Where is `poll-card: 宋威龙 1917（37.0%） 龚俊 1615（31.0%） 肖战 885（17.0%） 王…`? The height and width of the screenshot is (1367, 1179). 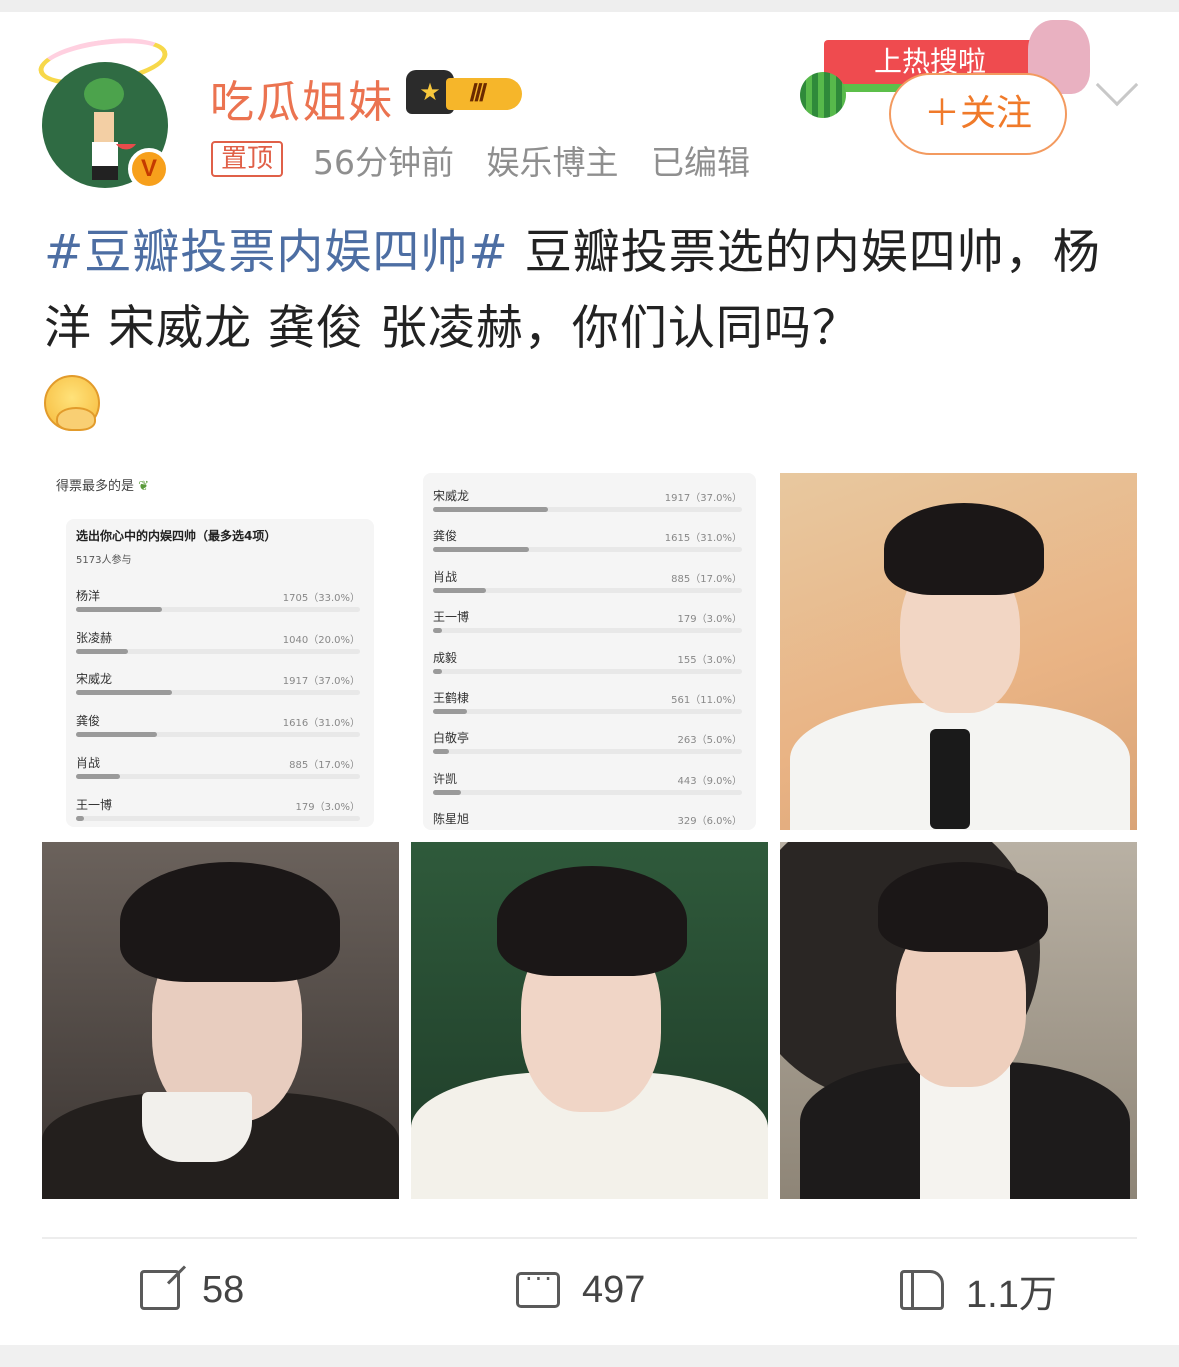 poll-card: 宋威龙 1917（37.0%） 龚俊 1615（31.0%） 肖战 885（17.0%） 王… is located at coordinates (589, 651).